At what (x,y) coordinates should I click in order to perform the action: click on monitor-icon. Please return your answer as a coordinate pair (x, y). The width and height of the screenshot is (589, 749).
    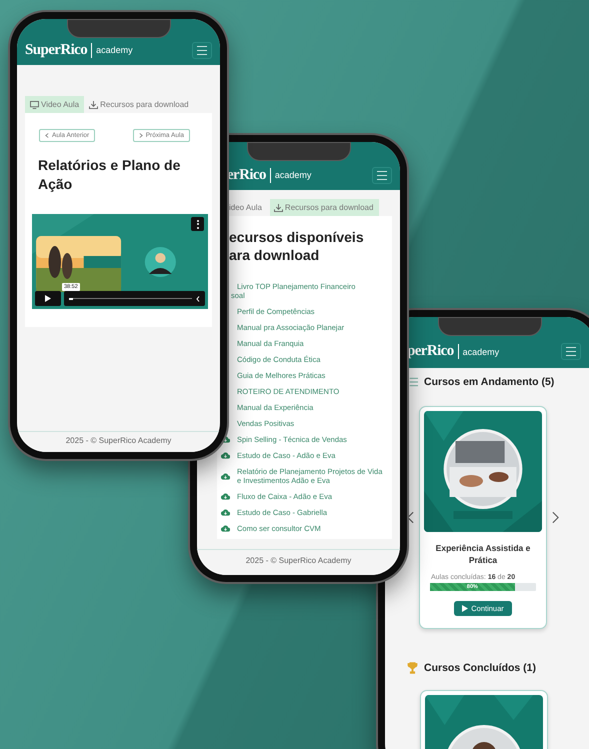
    Looking at the image, I should click on (34, 104).